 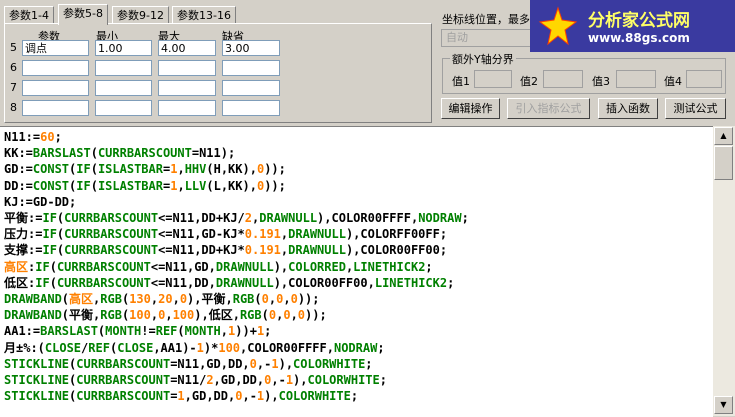 I want to click on code-token: 1, so click(x=275, y=363).